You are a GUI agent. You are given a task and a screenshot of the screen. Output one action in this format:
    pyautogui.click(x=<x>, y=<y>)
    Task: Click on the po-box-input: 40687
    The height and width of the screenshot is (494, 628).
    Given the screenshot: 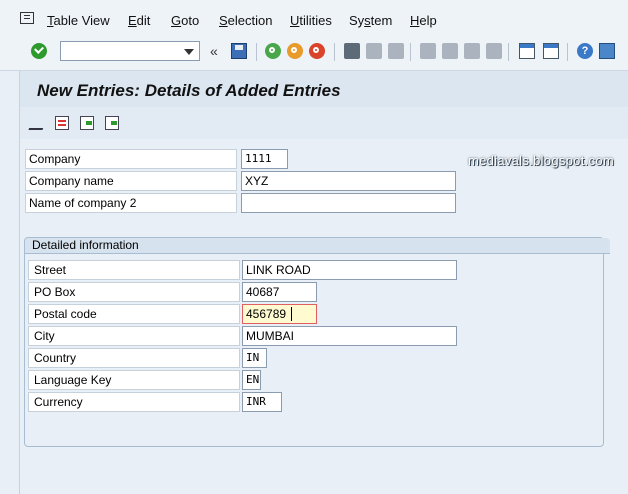 What is the action you would take?
    pyautogui.click(x=279, y=292)
    